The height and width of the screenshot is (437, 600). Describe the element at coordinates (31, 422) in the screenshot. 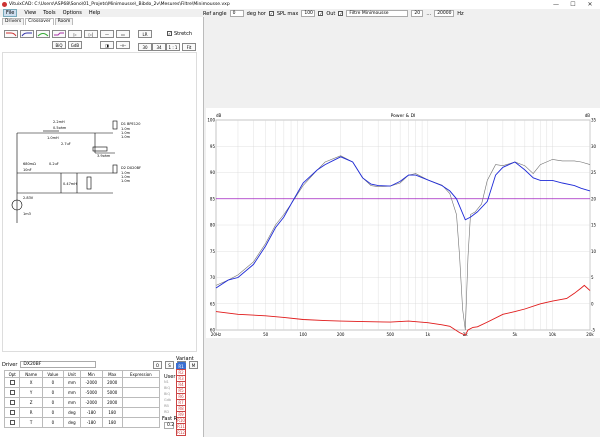

I see `table-cell: T` at that location.